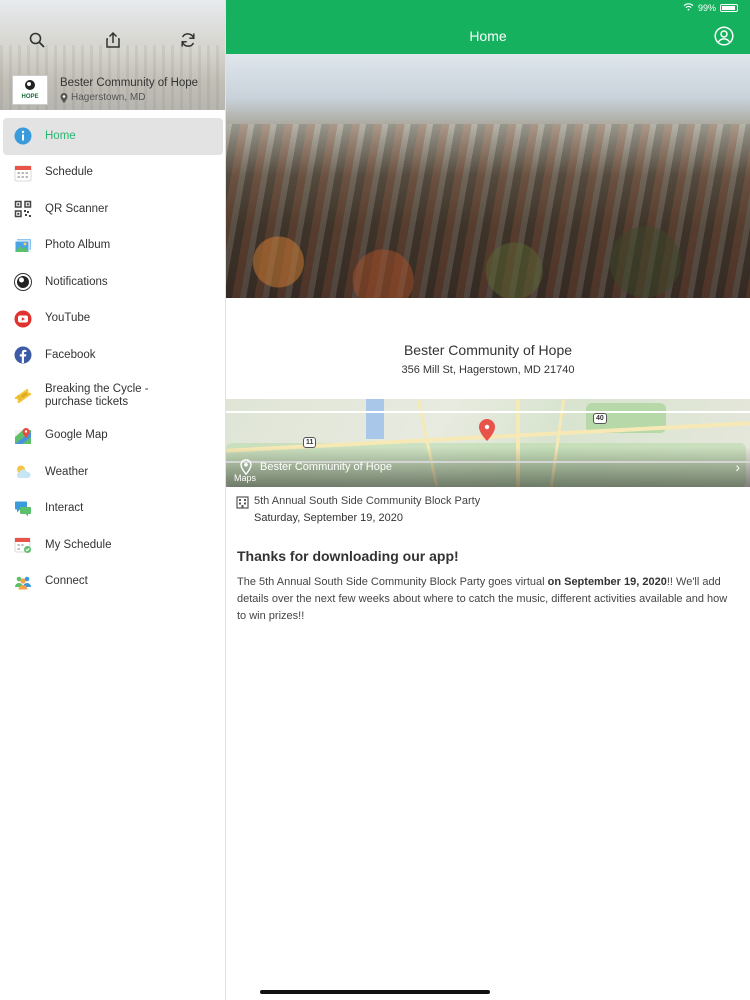 The width and height of the screenshot is (750, 1000). I want to click on home-indicator, so click(375, 992).